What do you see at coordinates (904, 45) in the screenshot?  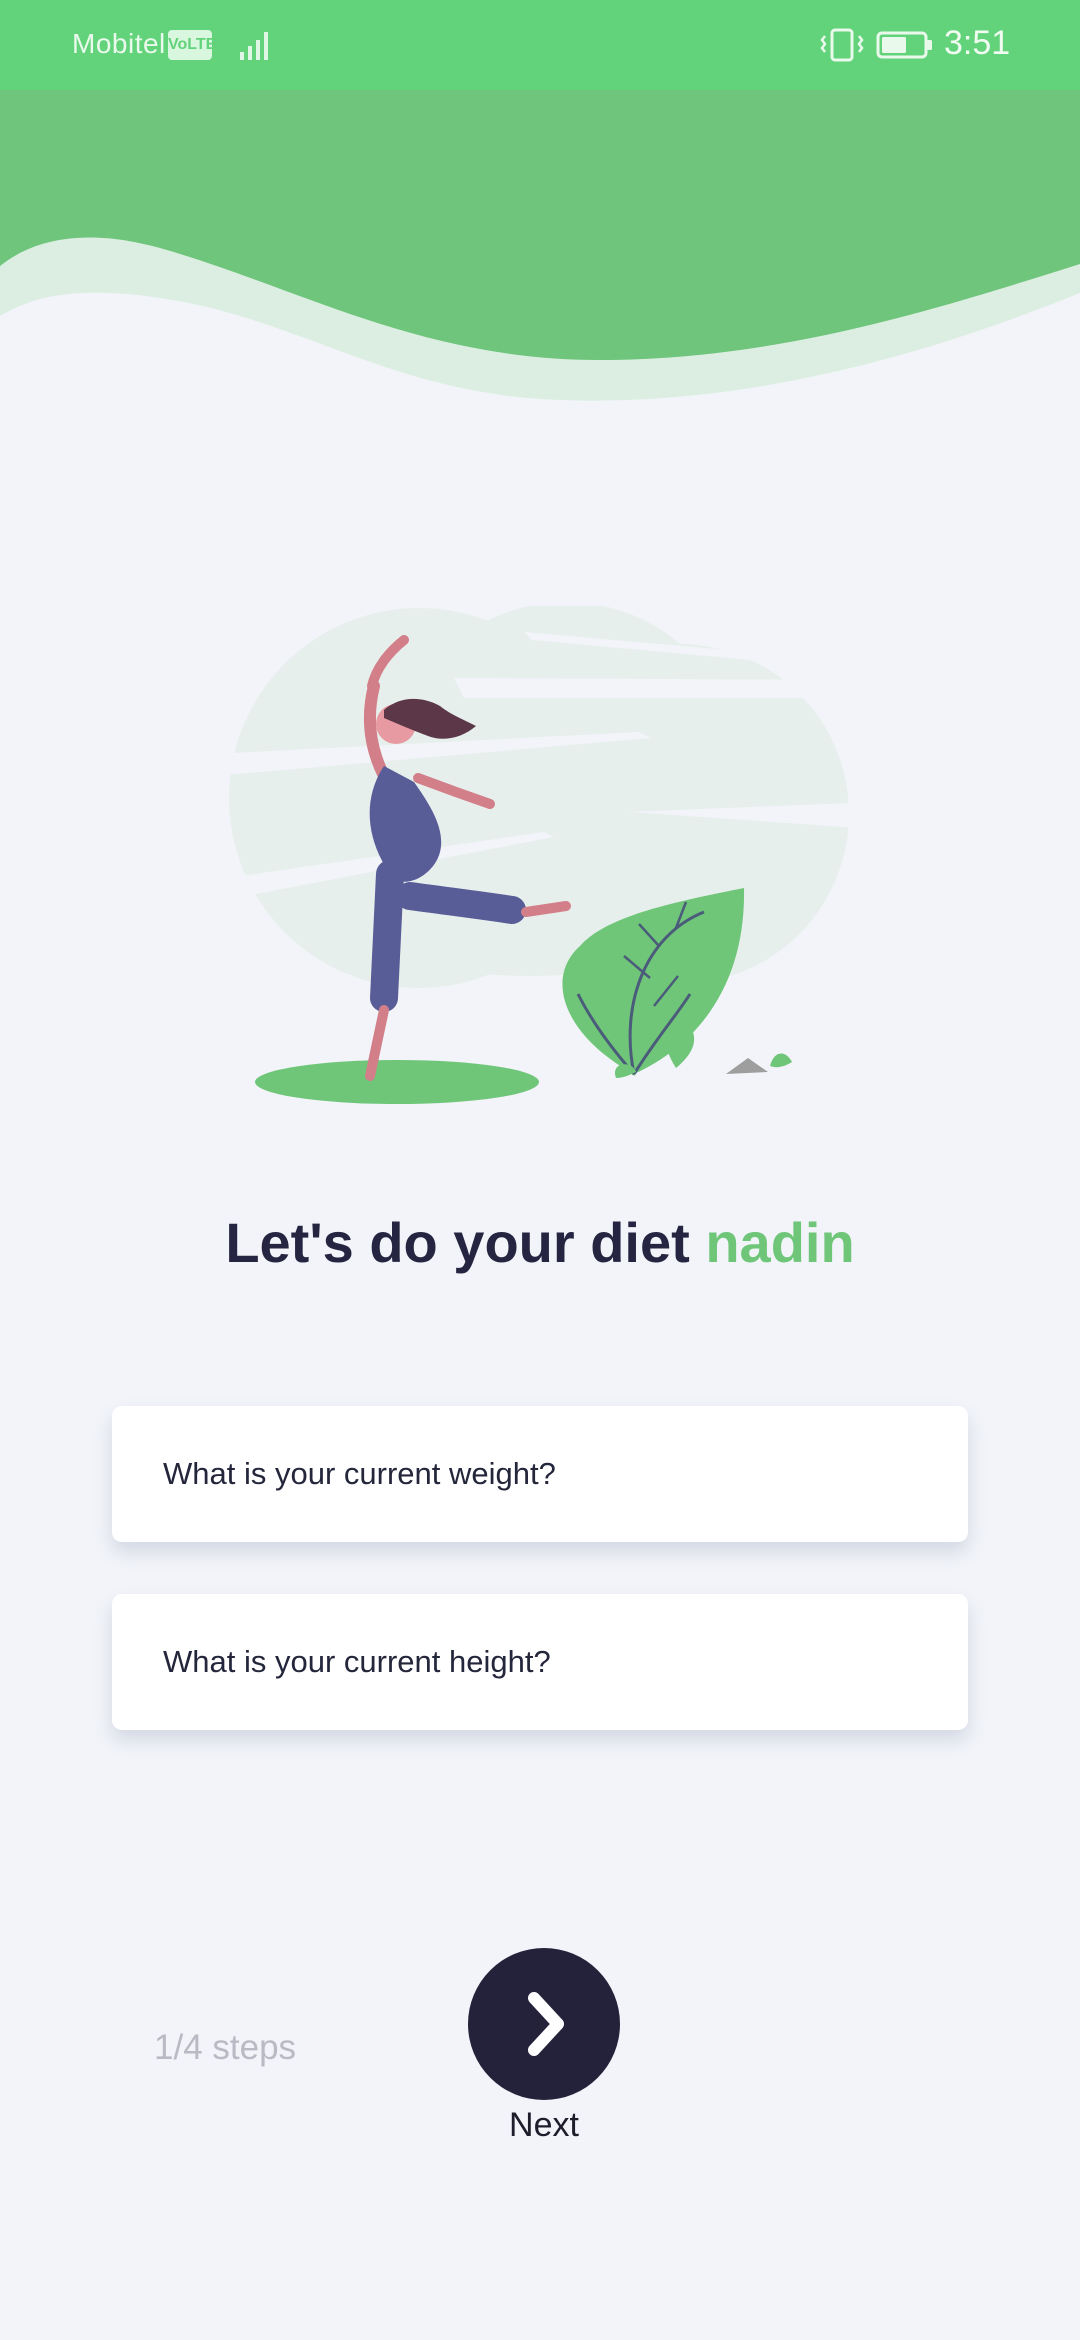 I see `battery-icon` at bounding box center [904, 45].